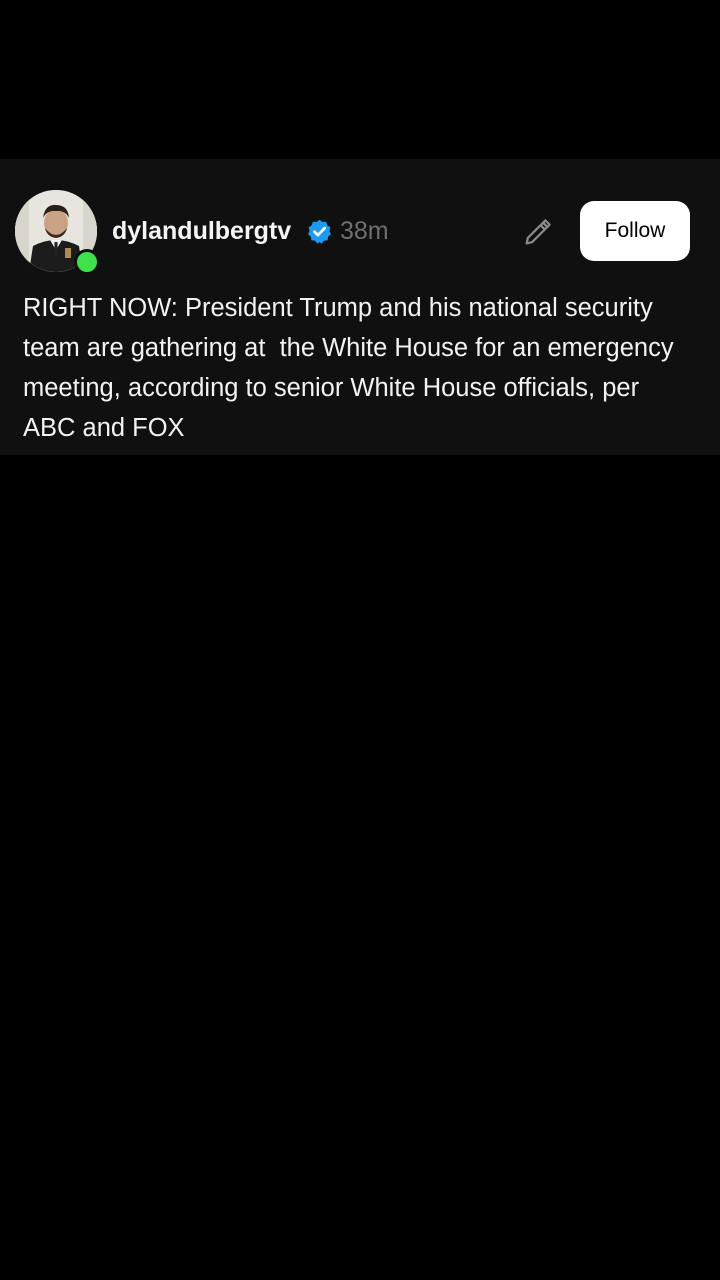  Describe the element at coordinates (635, 231) in the screenshot. I see `follow-button: Follow` at that location.